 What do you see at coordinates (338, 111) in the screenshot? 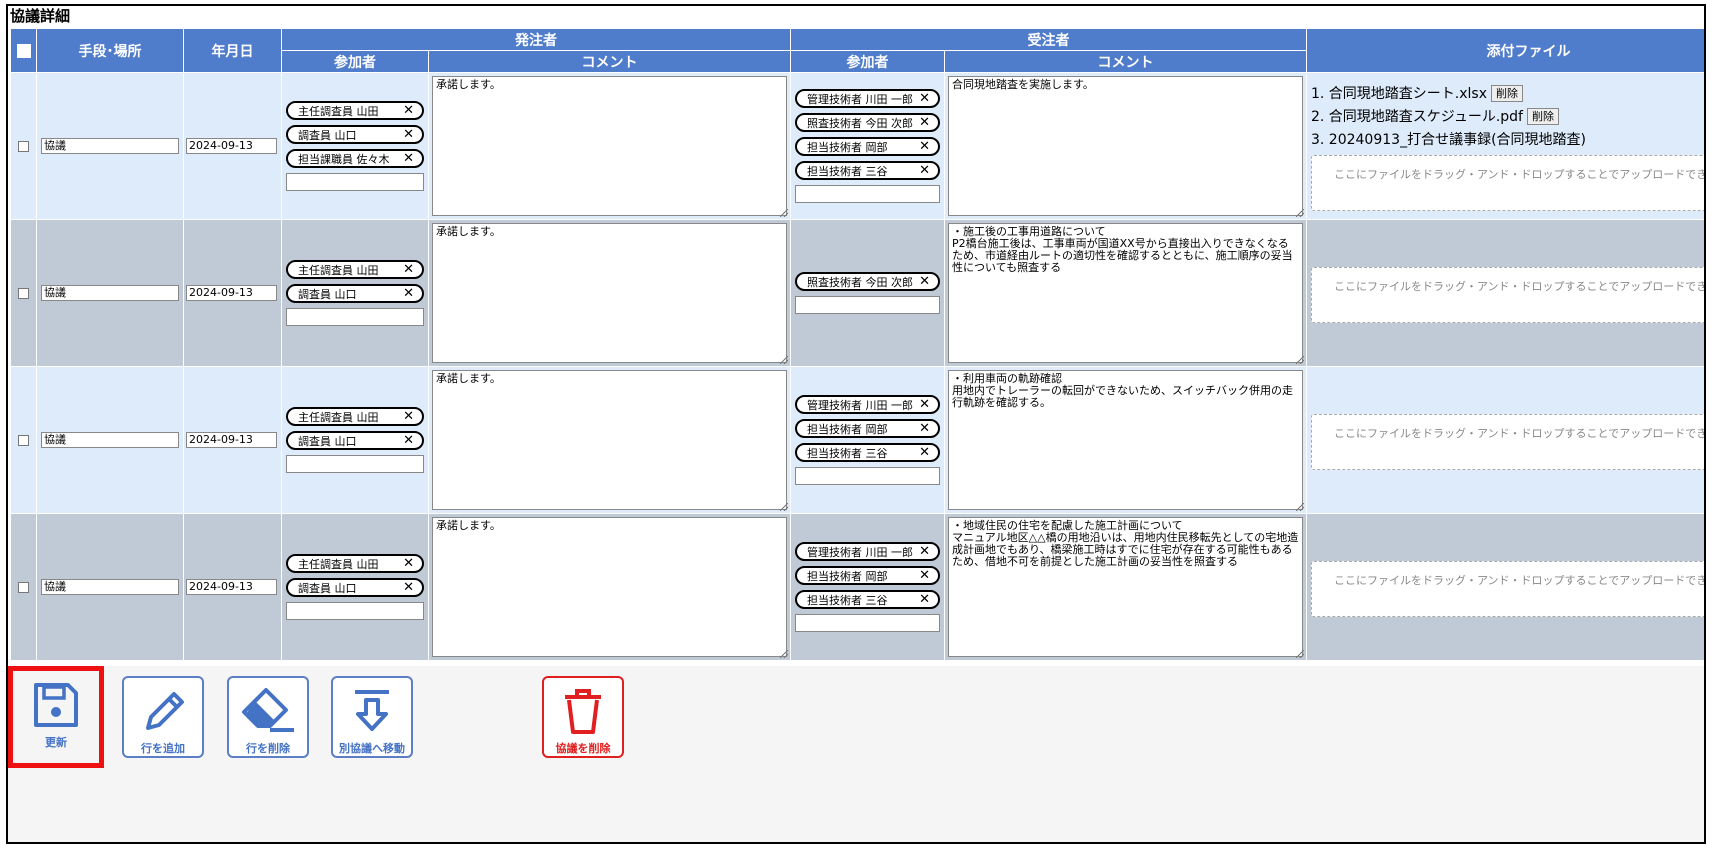
I see `participant-name: 主任調査員 山田` at bounding box center [338, 111].